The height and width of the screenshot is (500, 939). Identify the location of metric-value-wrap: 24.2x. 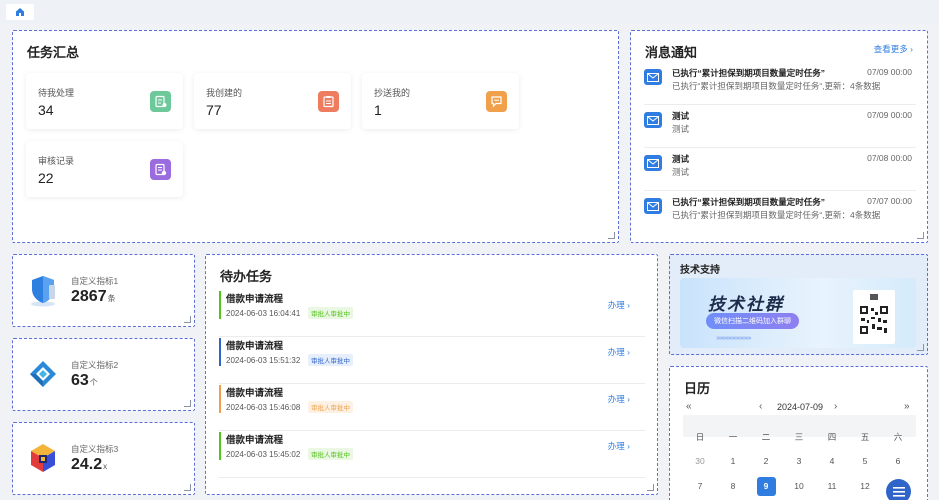
(89, 465).